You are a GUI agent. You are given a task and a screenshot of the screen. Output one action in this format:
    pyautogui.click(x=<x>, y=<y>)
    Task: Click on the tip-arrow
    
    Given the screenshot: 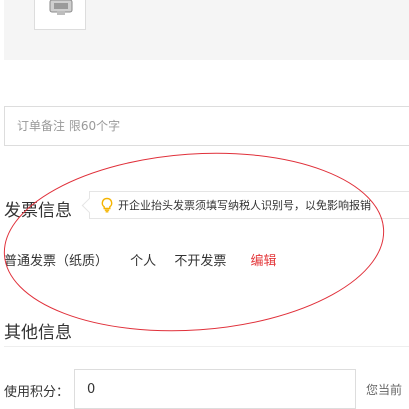 What is the action you would take?
    pyautogui.click(x=89, y=205)
    